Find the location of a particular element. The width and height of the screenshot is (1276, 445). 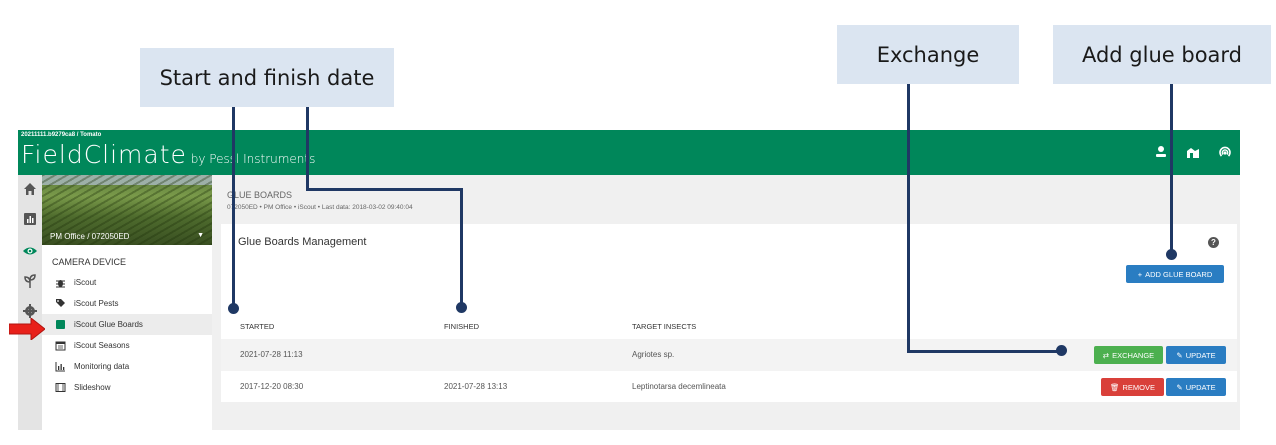

remove-button: 🗑 REMOVE is located at coordinates (1132, 387).